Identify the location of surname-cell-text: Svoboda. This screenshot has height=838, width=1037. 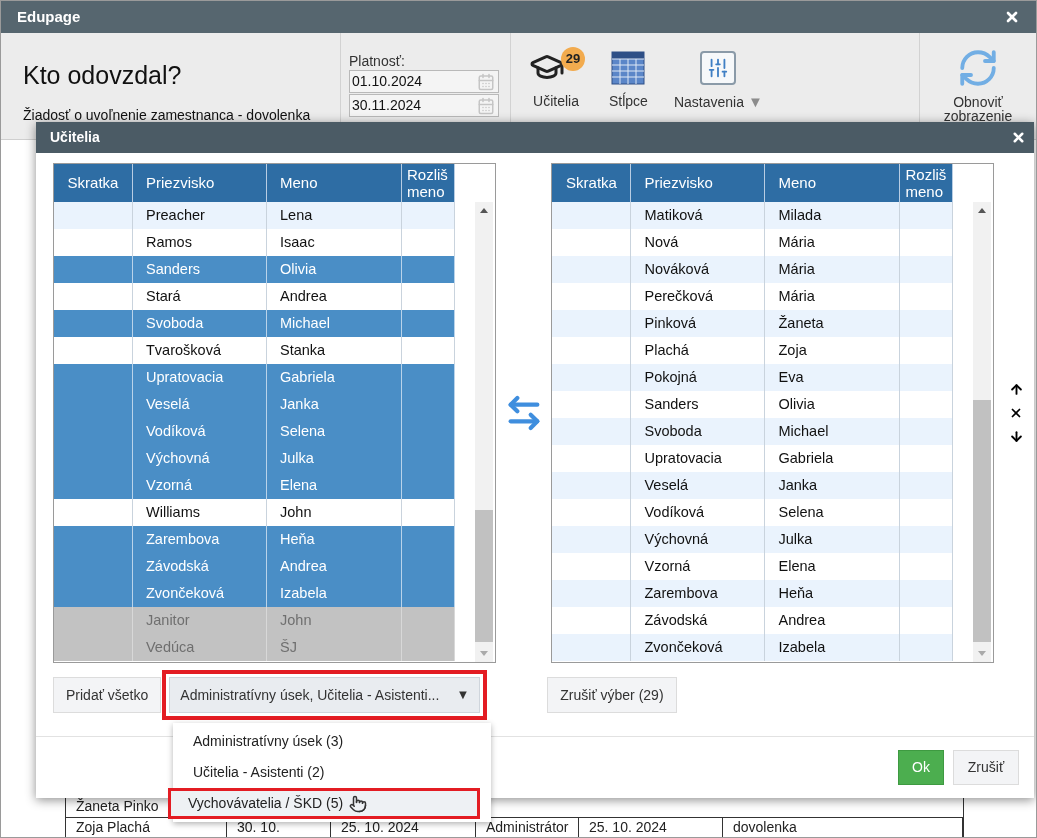
(175, 323).